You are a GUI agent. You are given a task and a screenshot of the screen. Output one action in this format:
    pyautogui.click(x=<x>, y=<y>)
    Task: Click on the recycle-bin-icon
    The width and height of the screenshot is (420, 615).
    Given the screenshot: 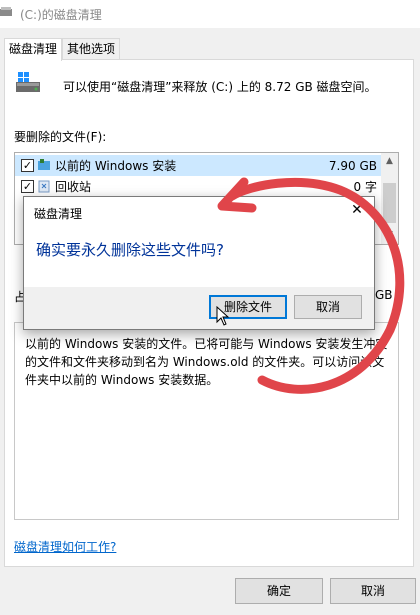 What is the action you would take?
    pyautogui.click(x=44, y=186)
    